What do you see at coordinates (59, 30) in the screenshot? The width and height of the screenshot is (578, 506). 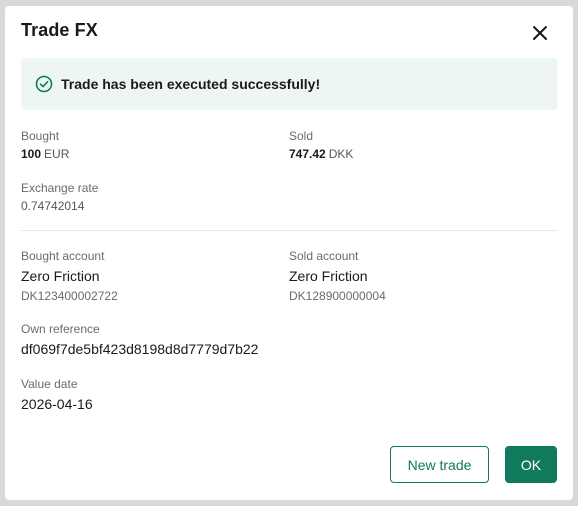 I see `dialog-title: Trade FX` at bounding box center [59, 30].